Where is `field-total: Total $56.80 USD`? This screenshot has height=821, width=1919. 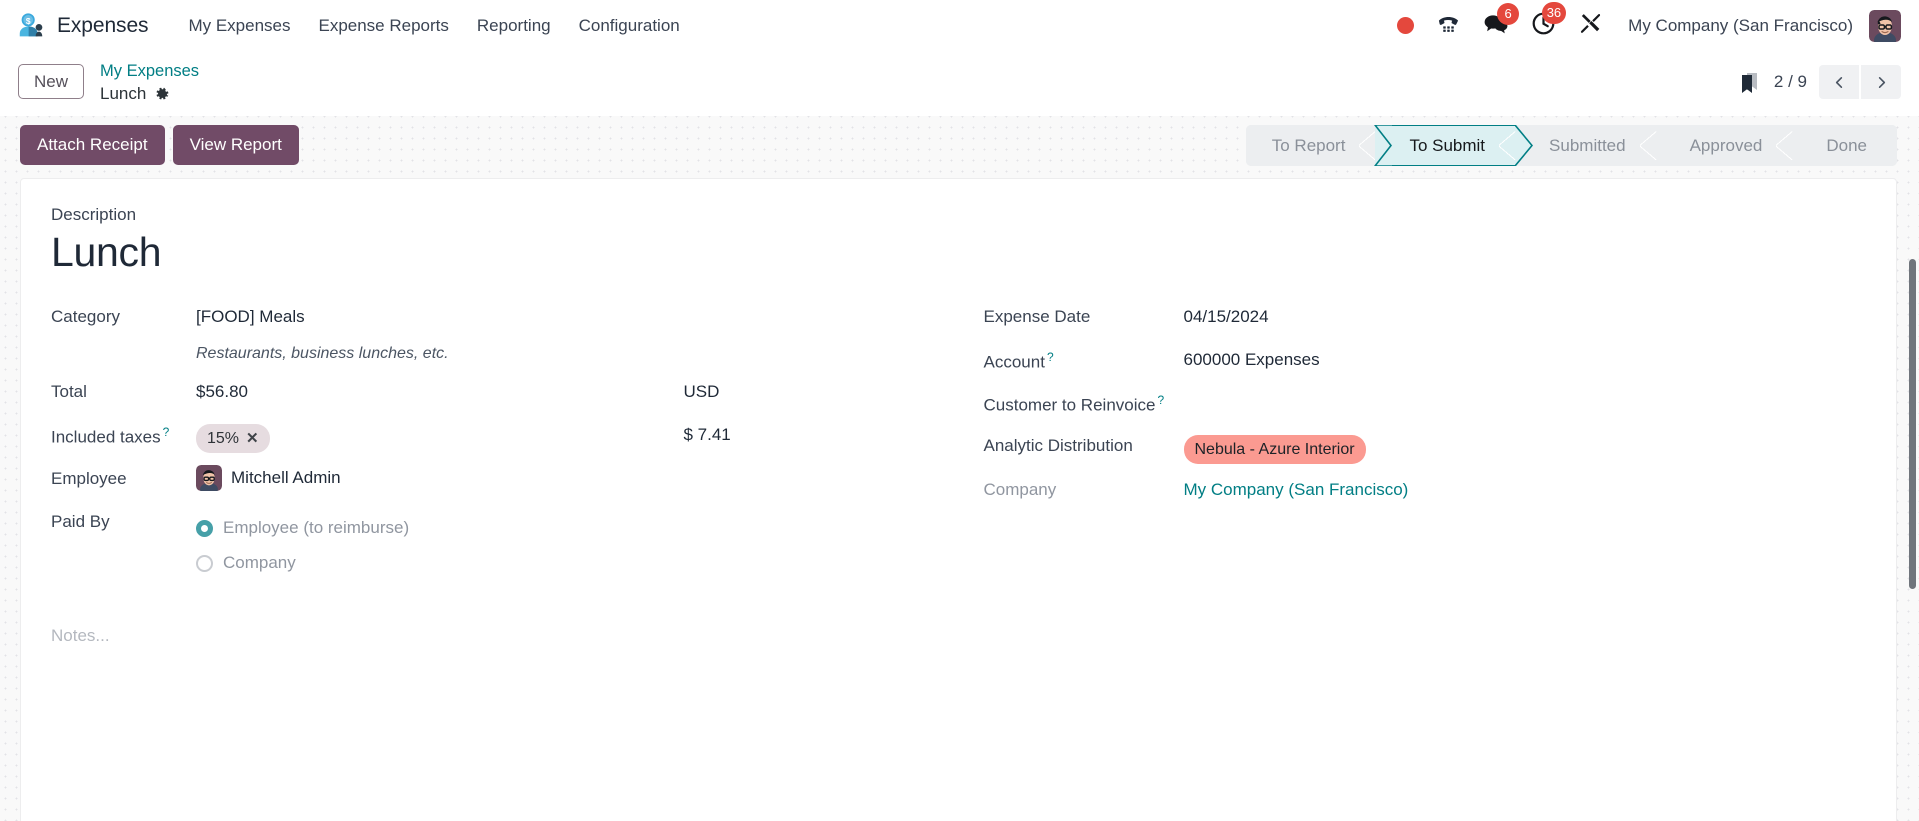
field-total: Total $56.80 USD is located at coordinates (492, 392).